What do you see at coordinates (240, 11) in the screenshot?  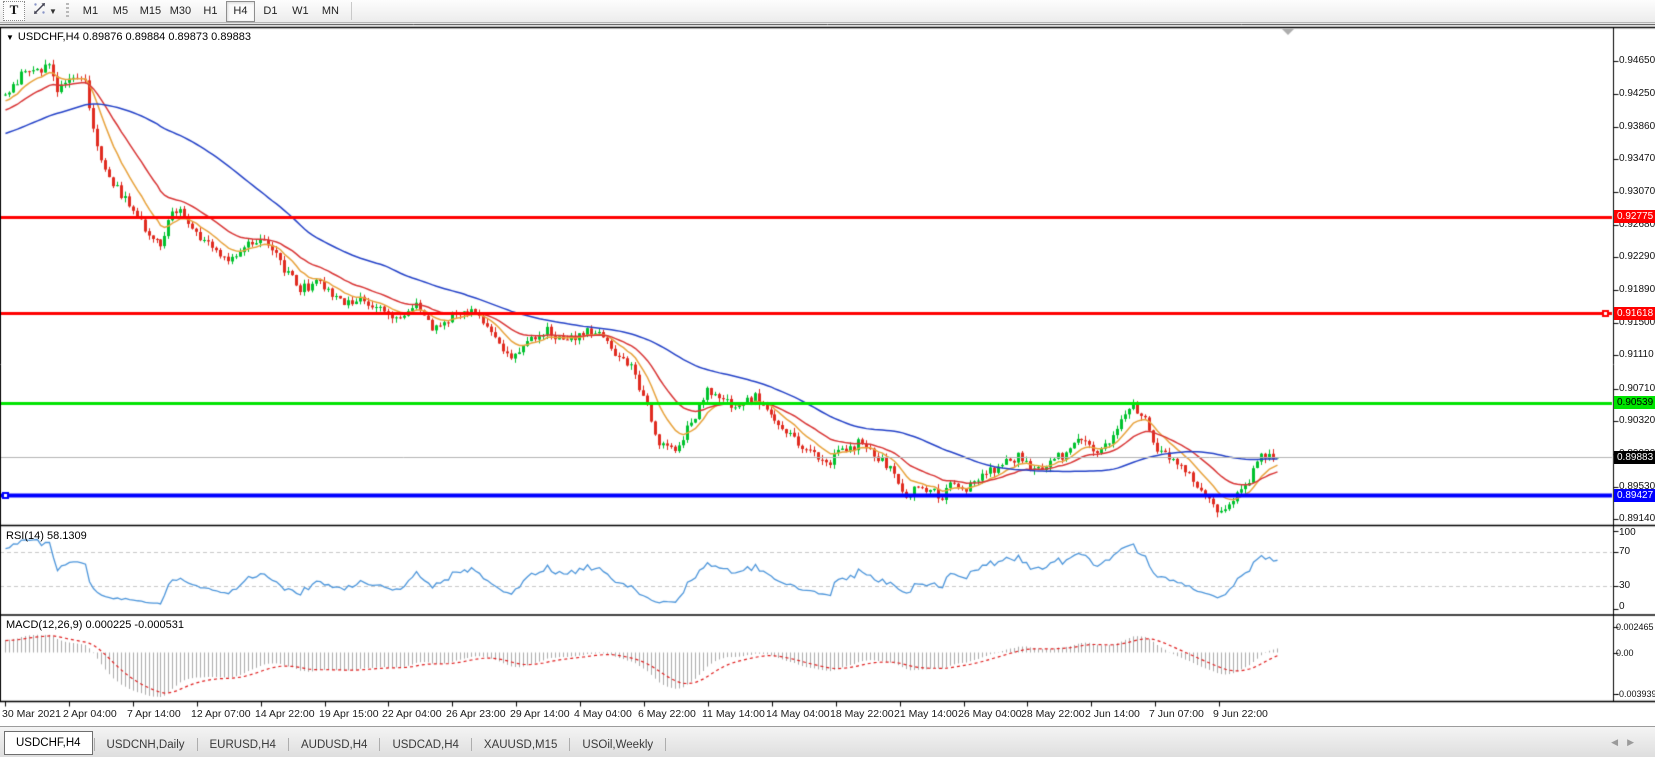 I see `timeframe-button-h4: H4` at bounding box center [240, 11].